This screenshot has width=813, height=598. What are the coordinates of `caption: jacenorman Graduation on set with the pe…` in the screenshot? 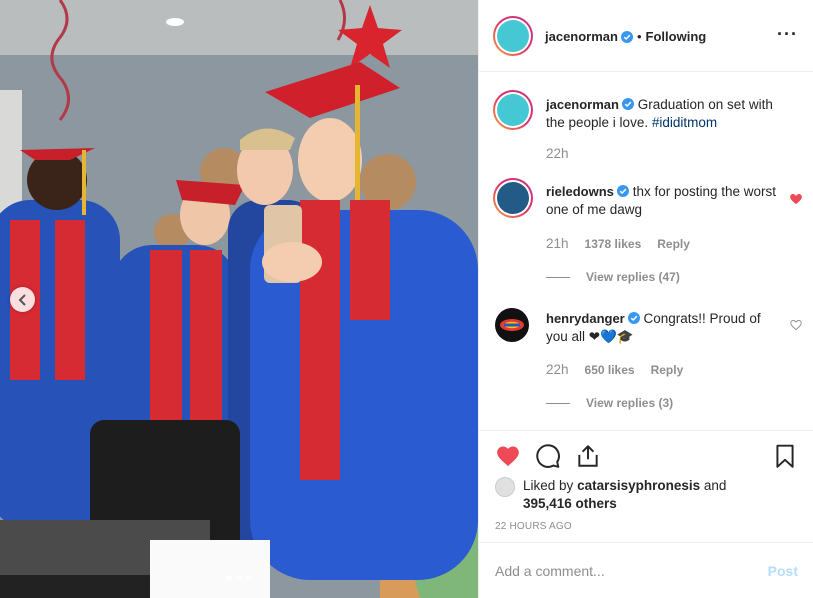 It's located at (648, 130).